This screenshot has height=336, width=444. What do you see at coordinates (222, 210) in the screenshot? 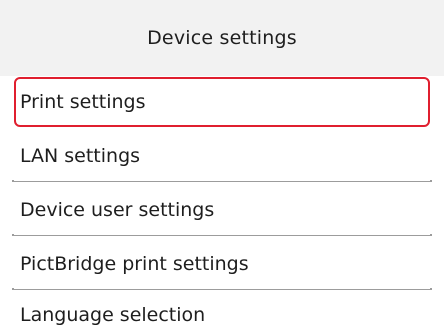
I see `menu-item-device-user-settings: Device user settings` at bounding box center [222, 210].